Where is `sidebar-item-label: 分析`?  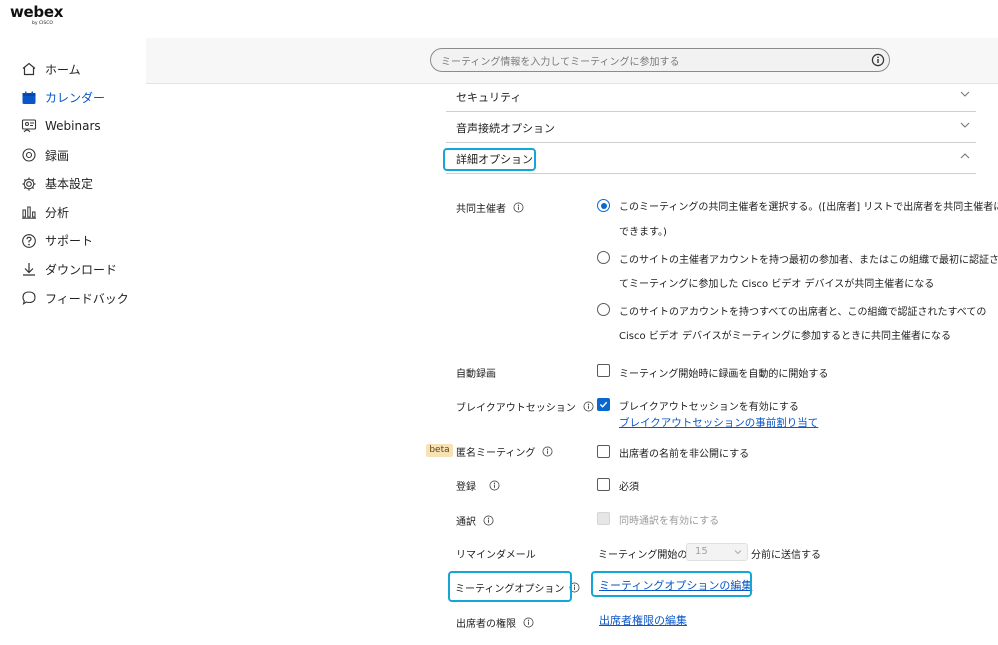 sidebar-item-label: 分析 is located at coordinates (57, 212).